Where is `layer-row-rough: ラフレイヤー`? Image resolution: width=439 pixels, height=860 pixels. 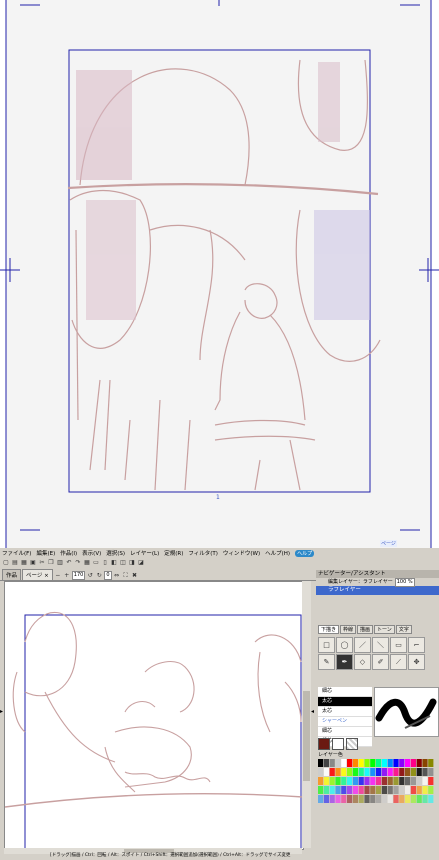 layer-row-rough: ラフレイヤー is located at coordinates (377, 590).